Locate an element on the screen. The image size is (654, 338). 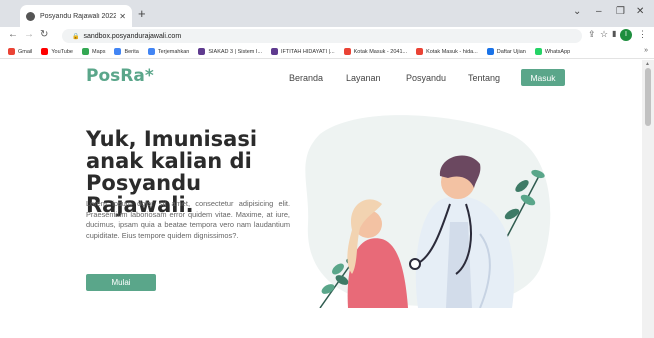
address-bar: 🔒 sandbox.posyandurajawali.com is located at coordinates (322, 36).